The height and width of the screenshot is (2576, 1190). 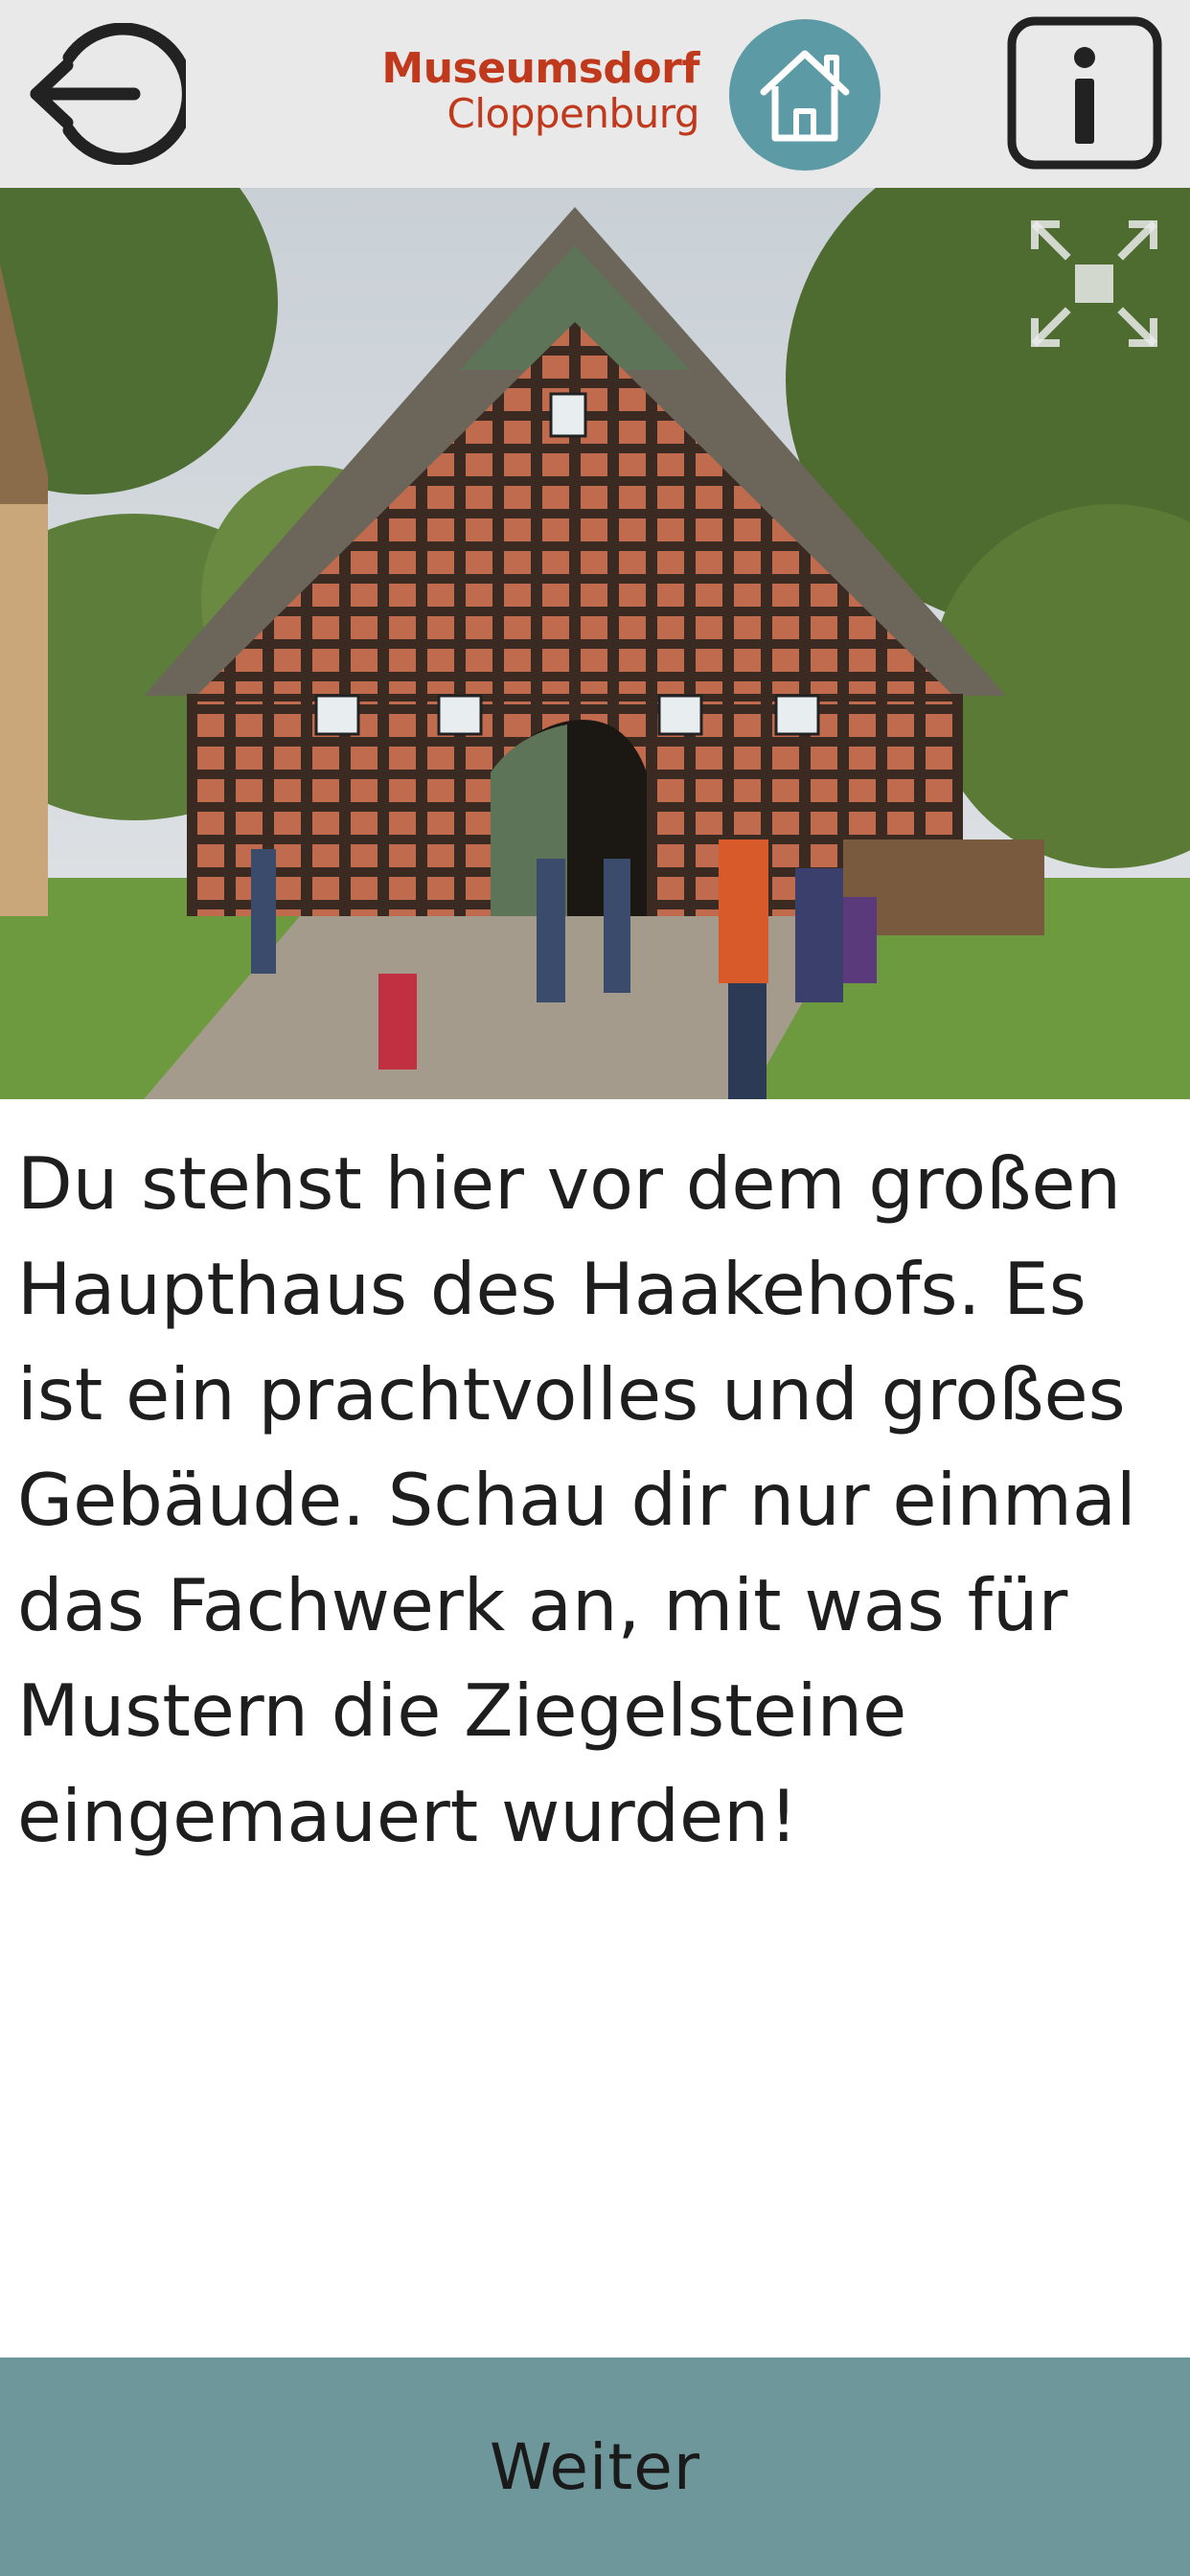 I want to click on museum-logo: Museumsdorf Cloppenburg, so click(x=531, y=94).